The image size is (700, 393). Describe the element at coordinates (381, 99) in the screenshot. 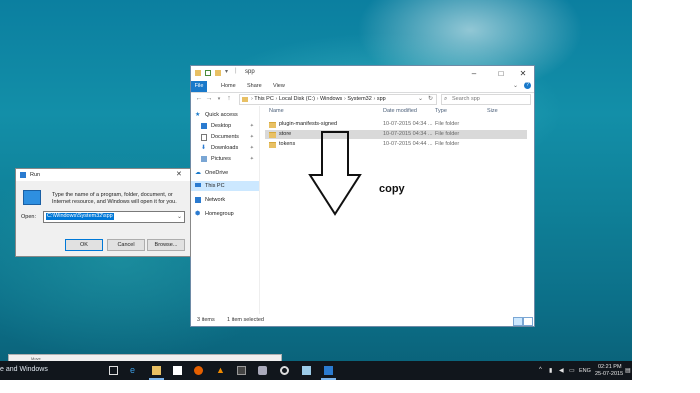

I see `breadcrumb-spp: spp` at that location.